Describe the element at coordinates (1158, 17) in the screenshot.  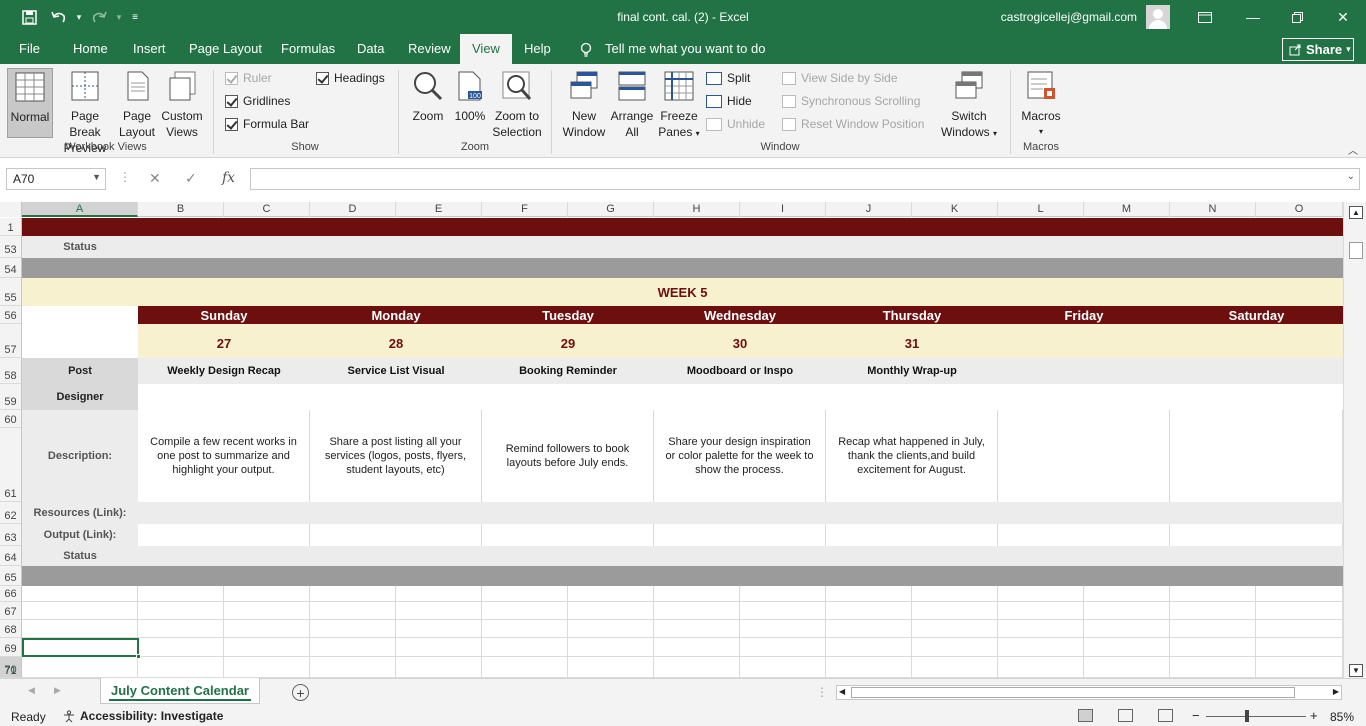
I see `avatar` at that location.